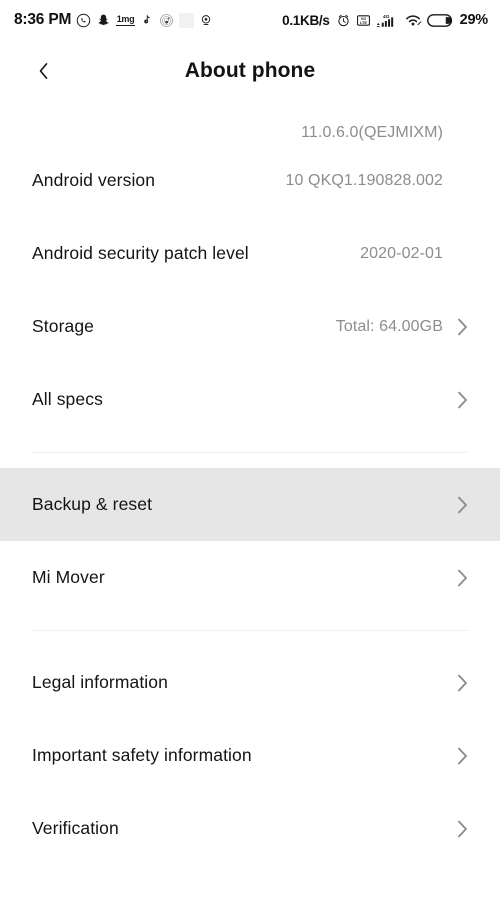 This screenshot has height=907, width=500. I want to click on status-bar-left: 8:36 PM 1mg, so click(113, 20).